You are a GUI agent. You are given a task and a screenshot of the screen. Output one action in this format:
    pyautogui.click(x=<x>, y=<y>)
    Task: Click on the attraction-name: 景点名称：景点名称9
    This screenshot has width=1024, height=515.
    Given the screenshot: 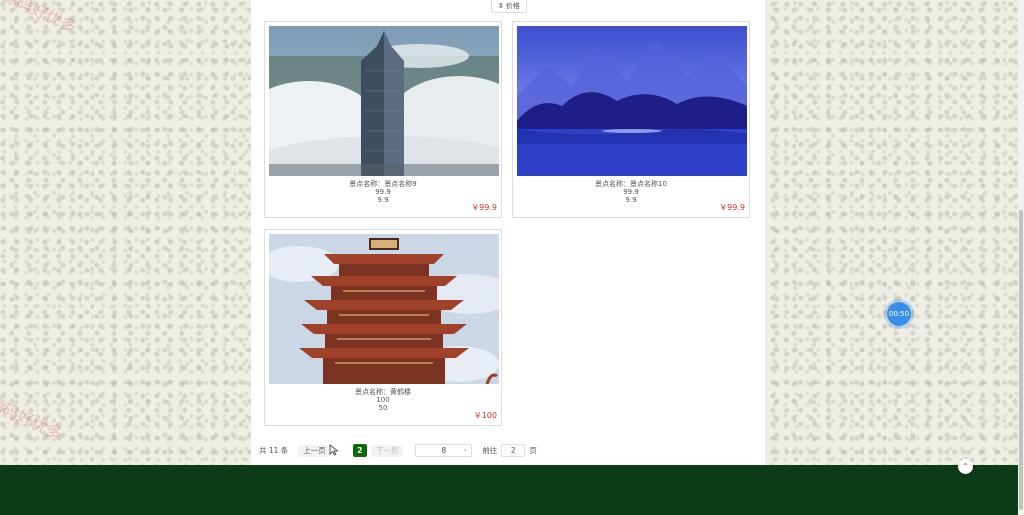 What is the action you would take?
    pyautogui.click(x=383, y=184)
    